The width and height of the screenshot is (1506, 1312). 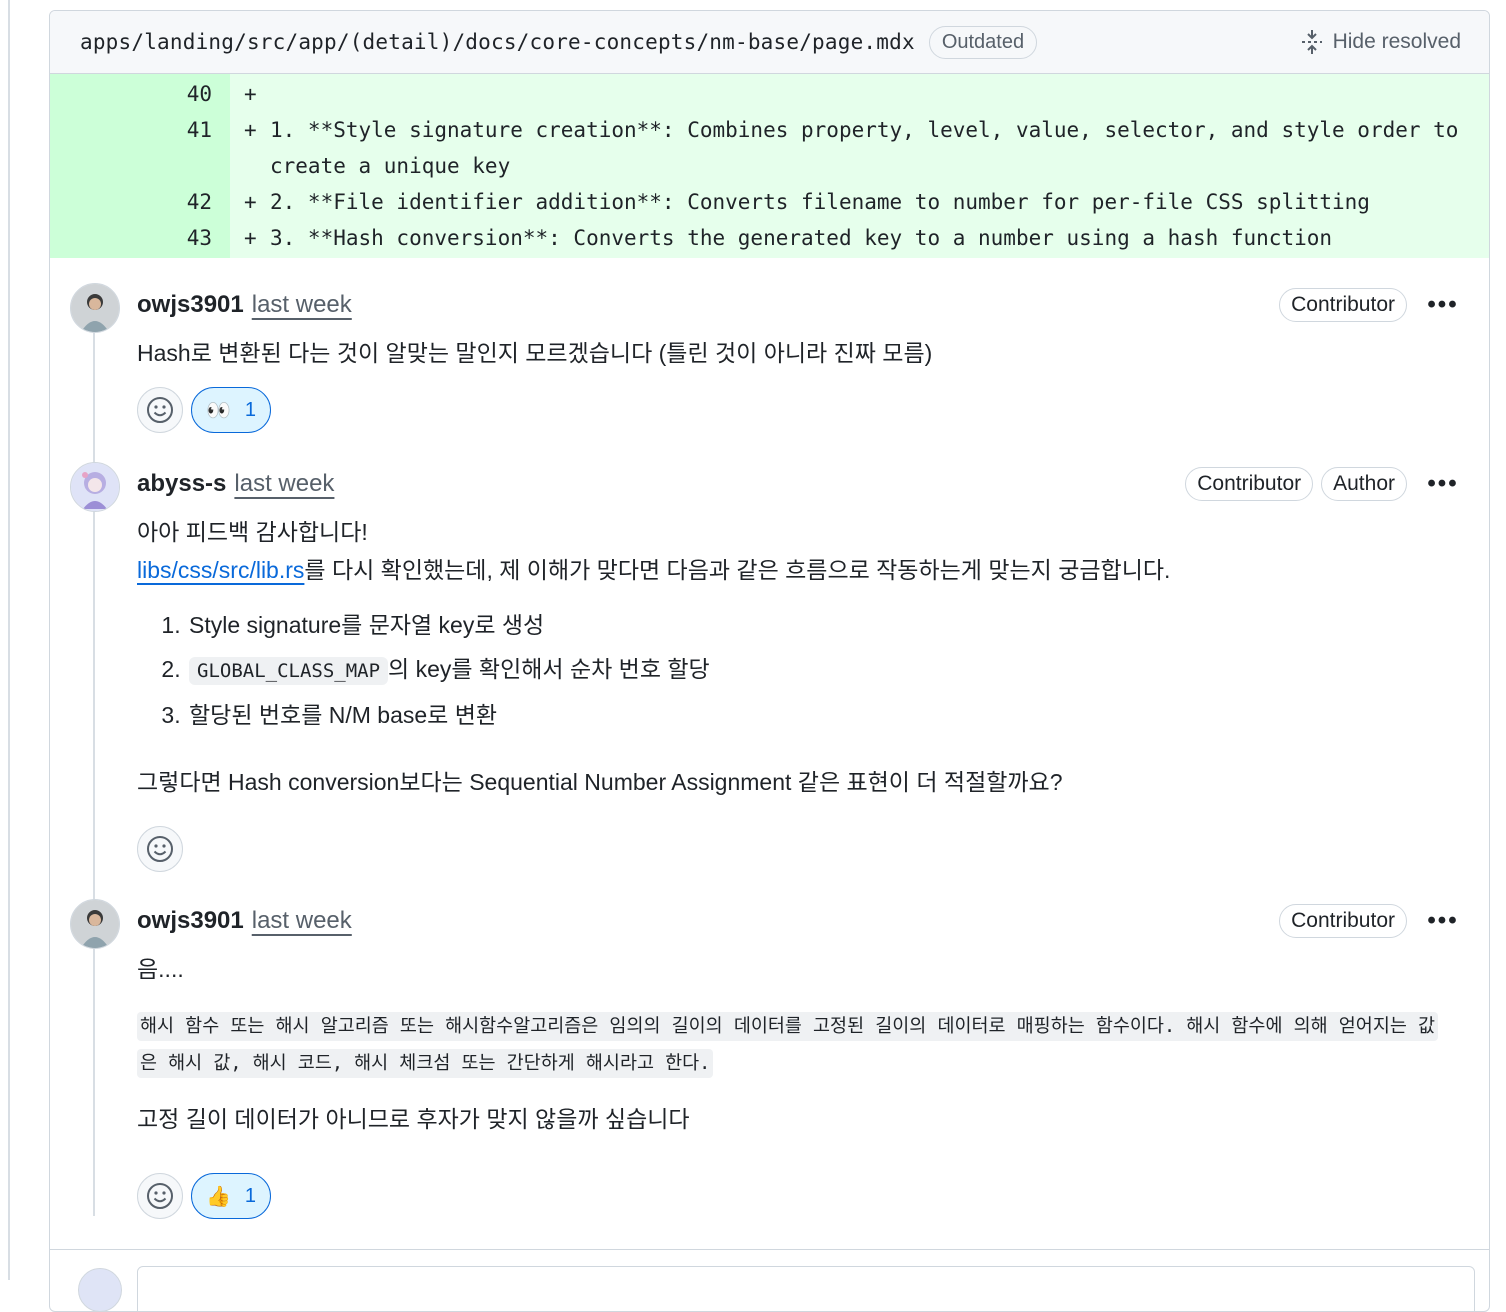 What do you see at coordinates (289, 671) in the screenshot?
I see `inline-code: GLOBAL_CLASS_MAP` at bounding box center [289, 671].